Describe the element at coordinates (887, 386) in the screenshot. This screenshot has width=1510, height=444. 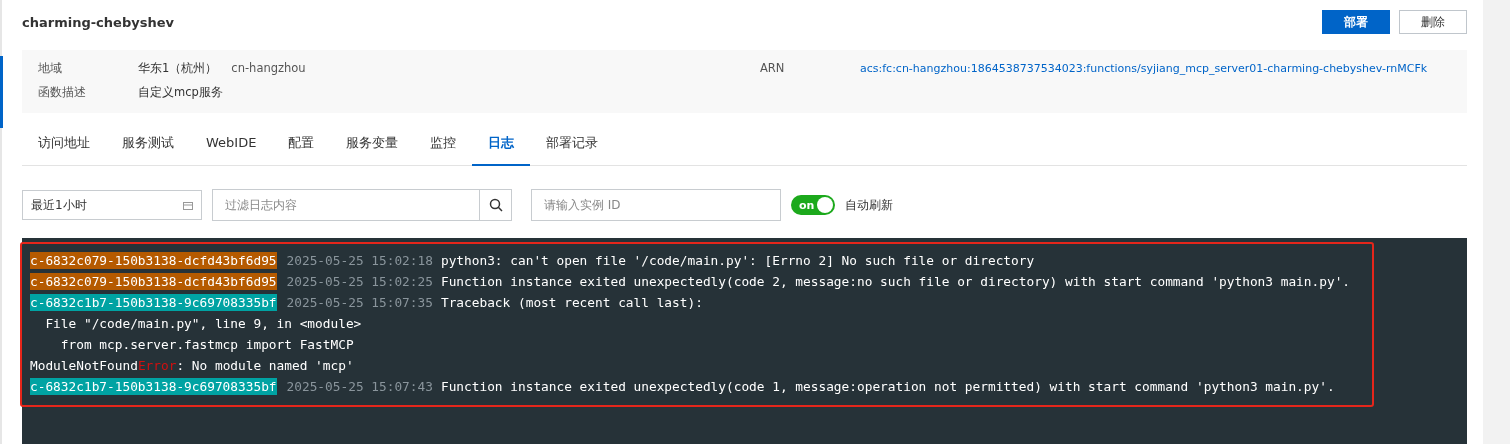
I see `log-message: Function instance exited unexpectedly(code 1, message:operation not permitted) with start command 'python3 main.py'.` at that location.